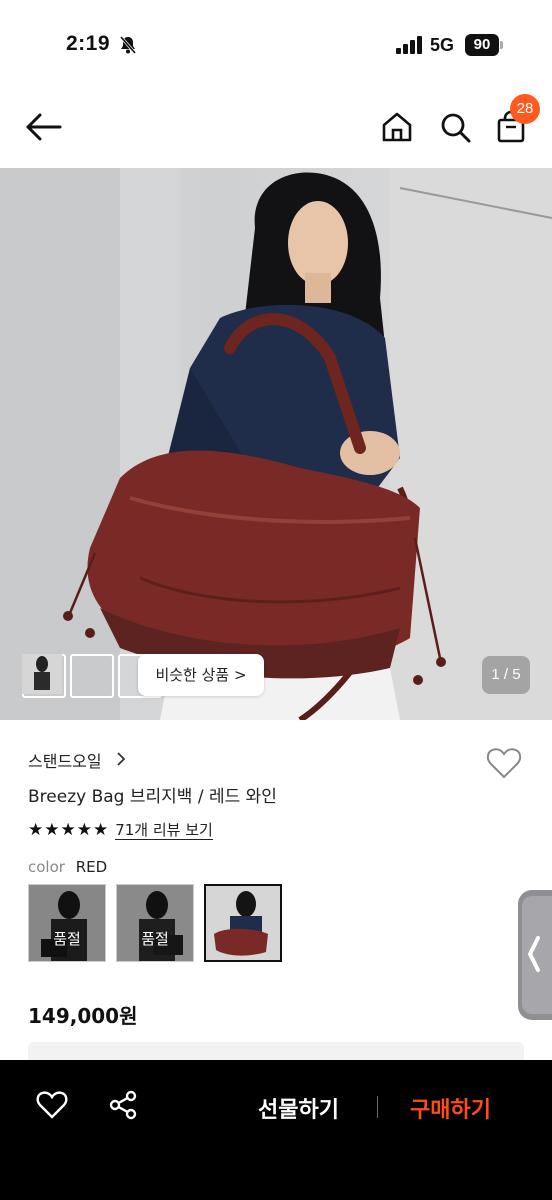 The width and height of the screenshot is (552, 1200). Describe the element at coordinates (243, 923) in the screenshot. I see `color-option-selected` at that location.